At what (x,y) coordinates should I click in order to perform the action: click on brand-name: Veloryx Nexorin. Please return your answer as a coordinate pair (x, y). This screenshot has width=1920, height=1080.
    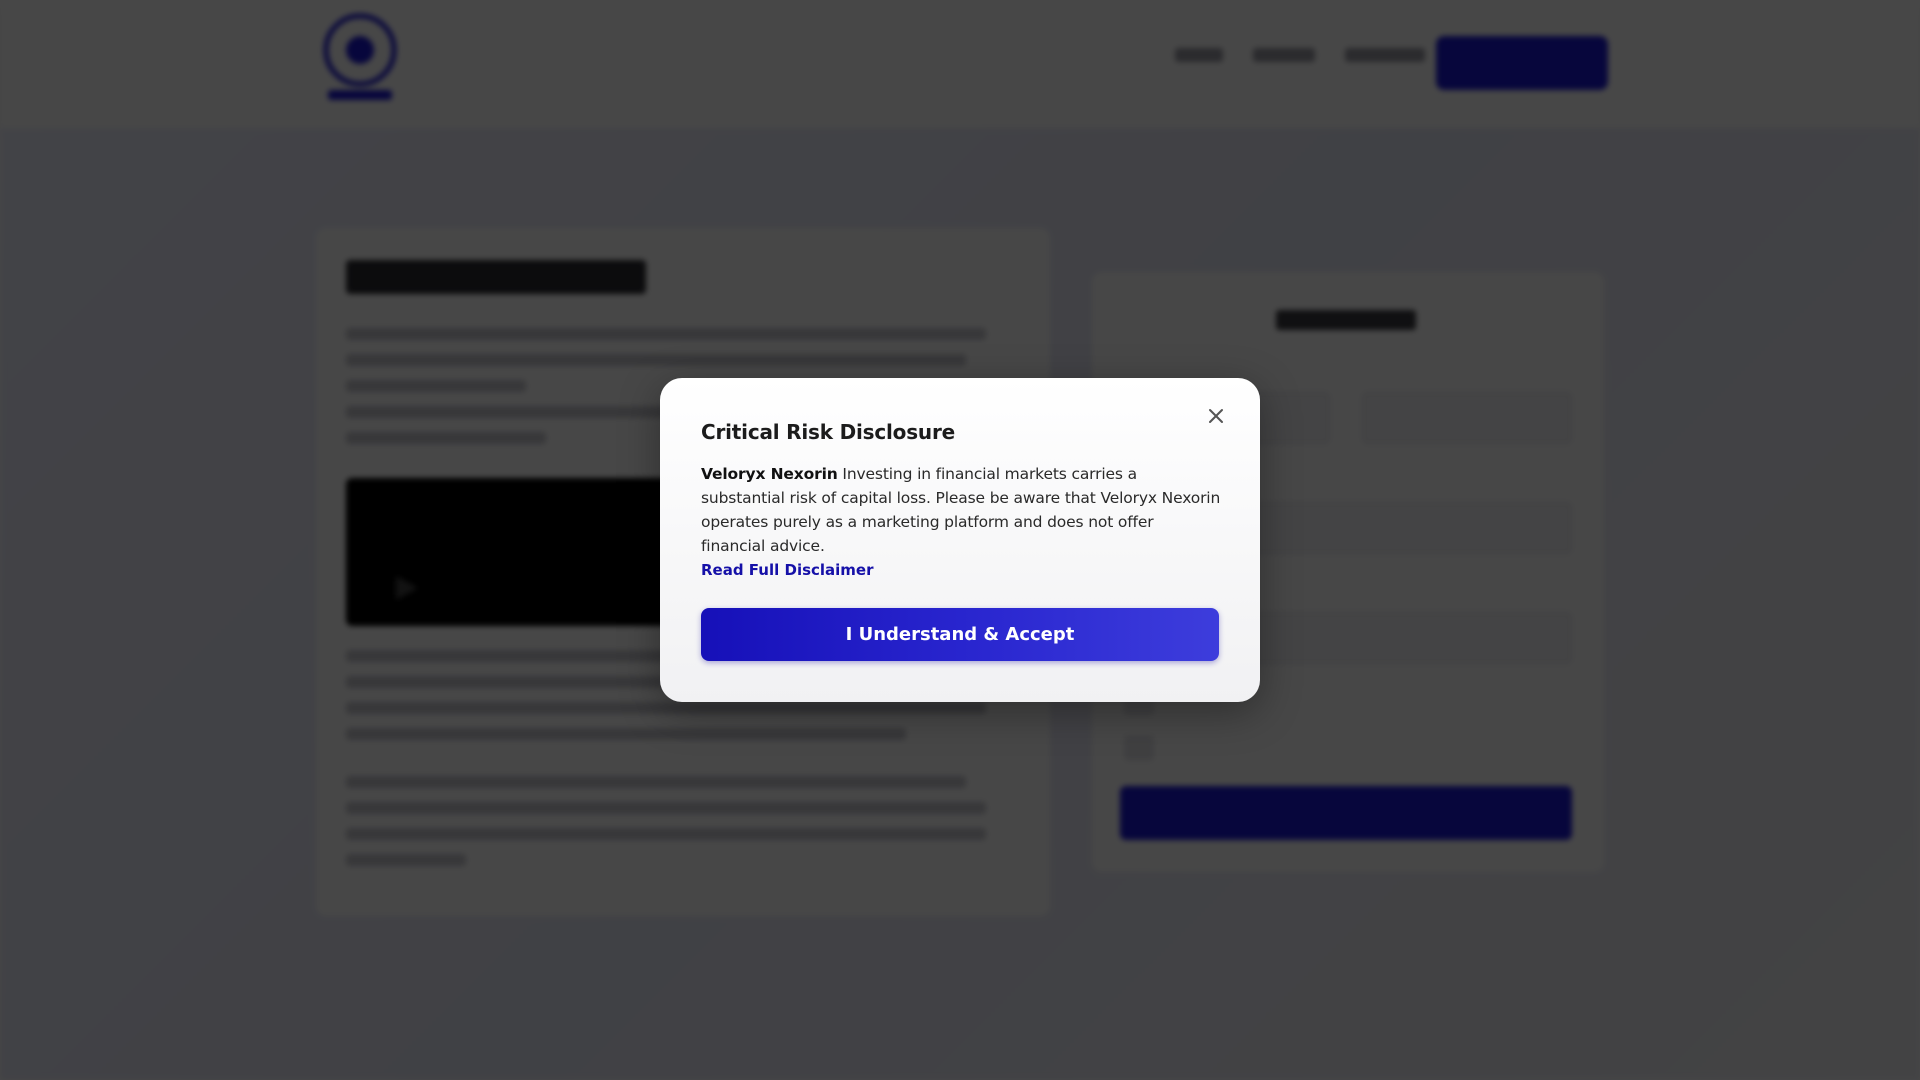
    Looking at the image, I should click on (769, 474).